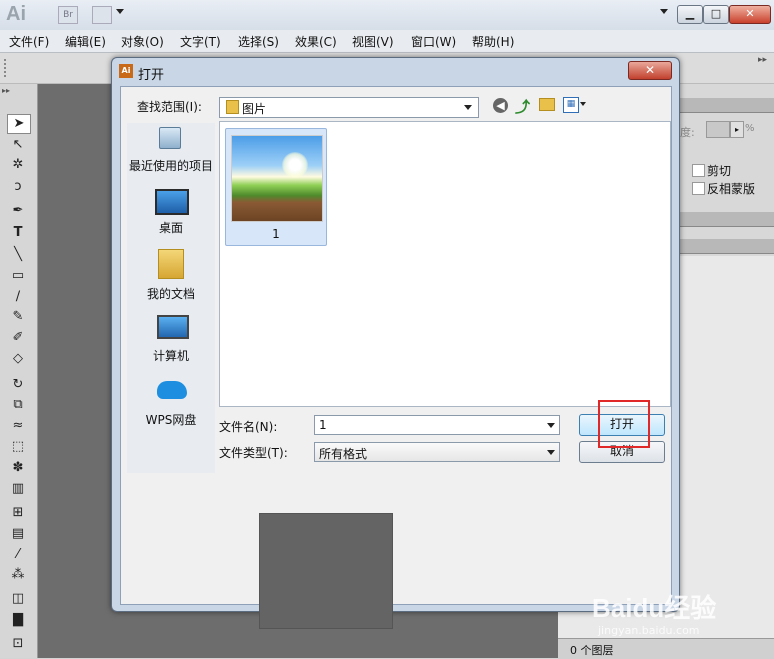 This screenshot has width=774, height=659. What do you see at coordinates (18, 145) in the screenshot?
I see `direct-selection-tool-icon: ↖` at bounding box center [18, 145].